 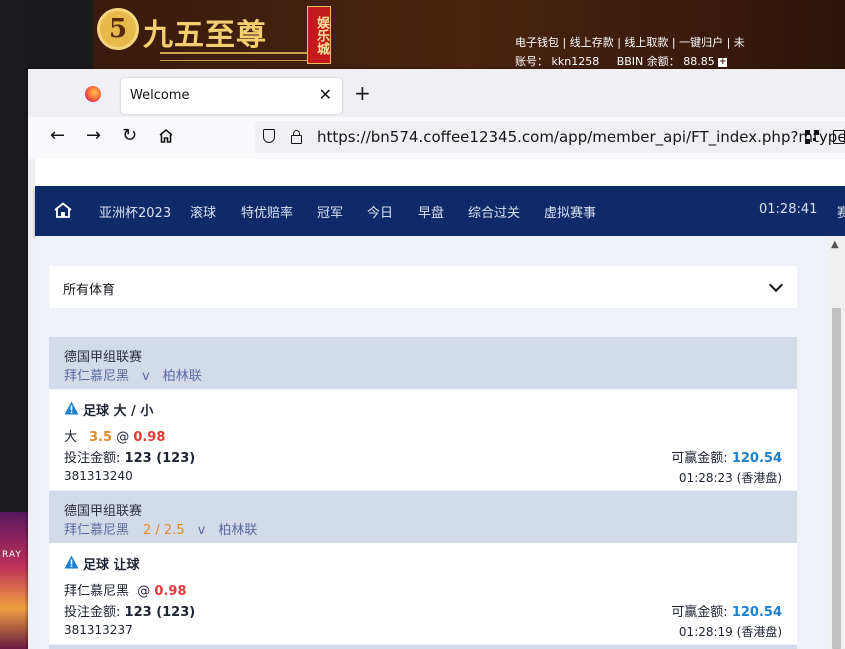 I want to click on ticket-id: 381313240, so click(x=98, y=476).